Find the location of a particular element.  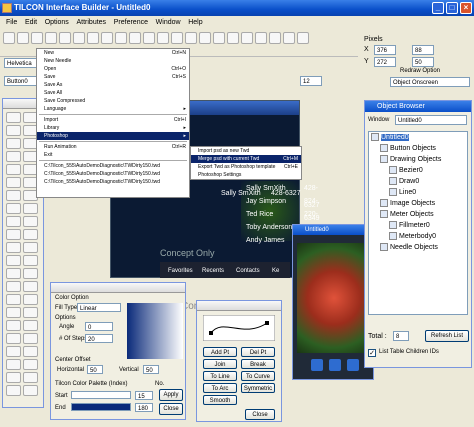

run-icon is located at coordinates (163, 38).